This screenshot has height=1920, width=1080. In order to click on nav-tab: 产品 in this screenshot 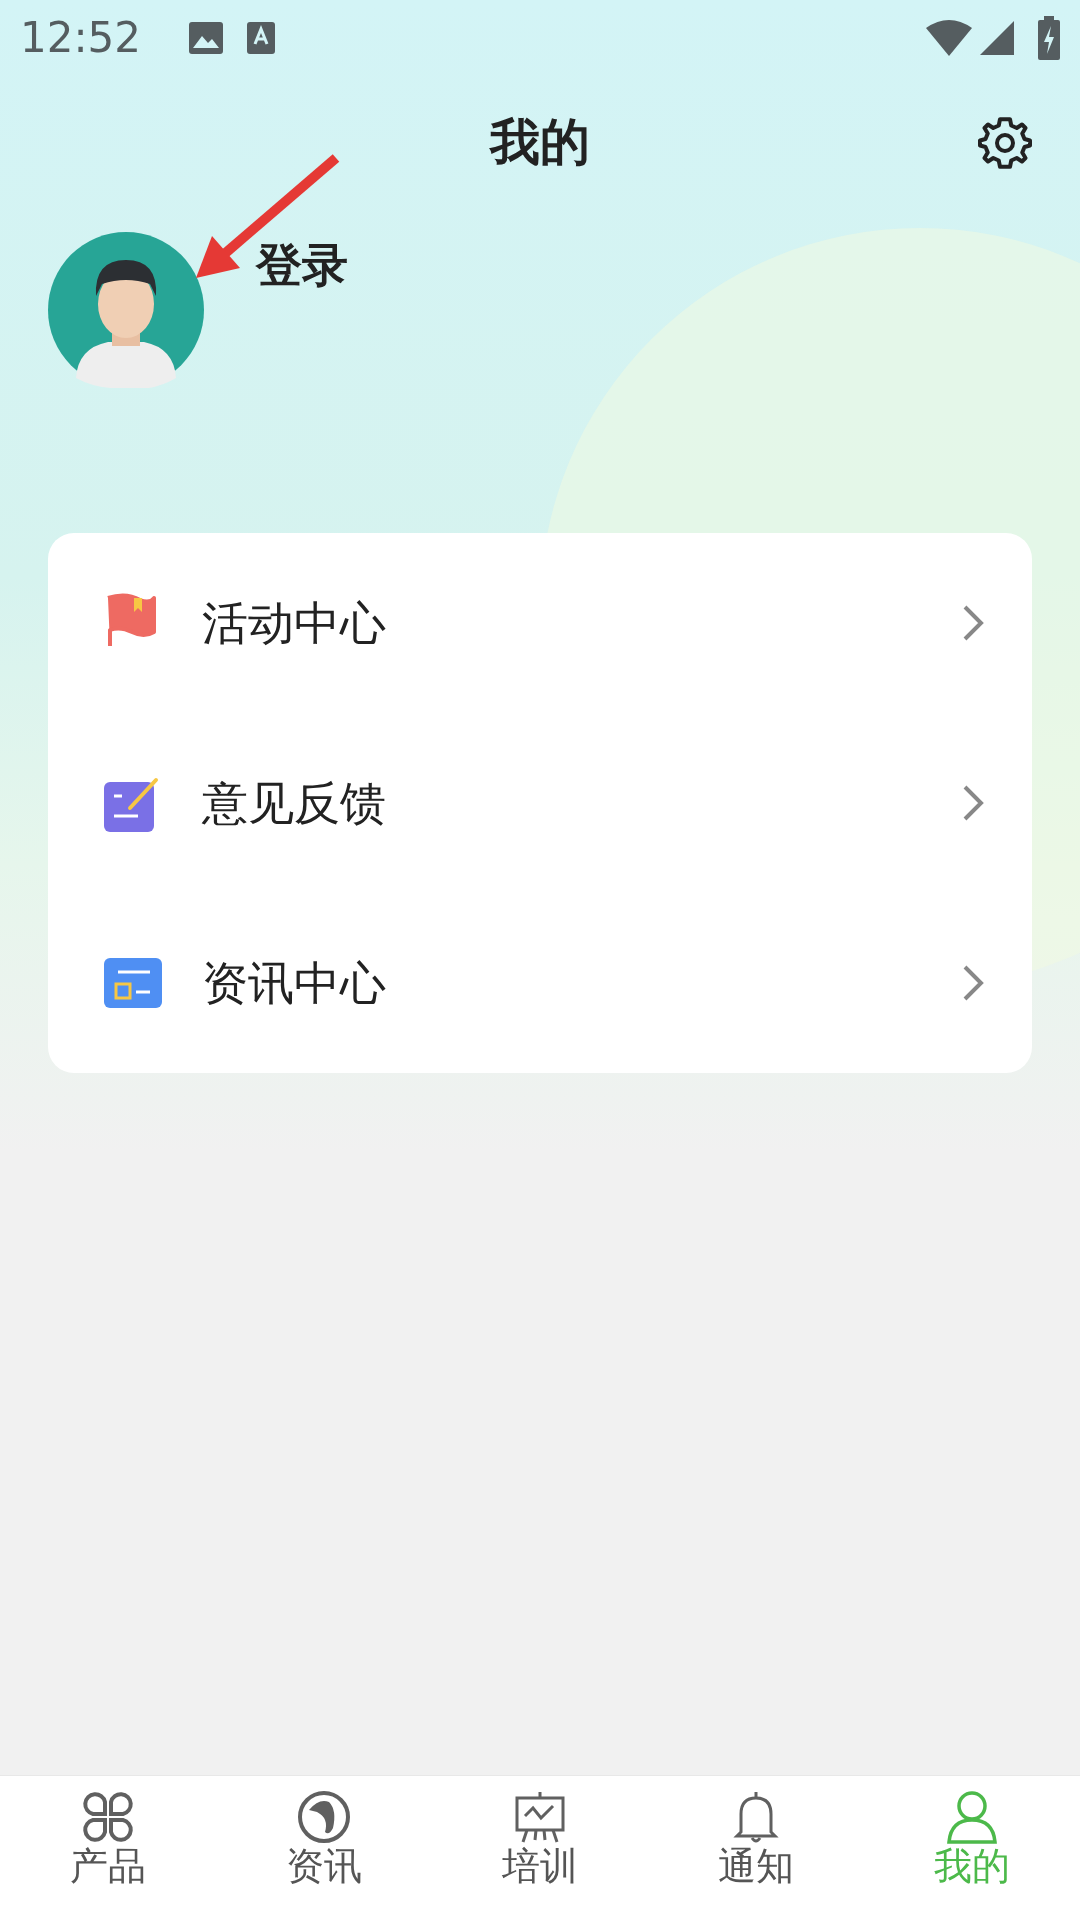, I will do `click(108, 1848)`.